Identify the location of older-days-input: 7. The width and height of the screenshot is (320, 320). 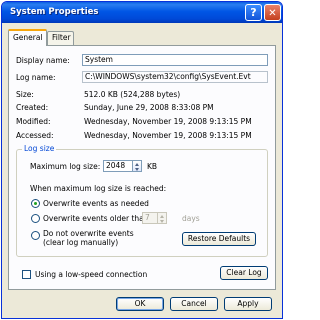
(150, 218).